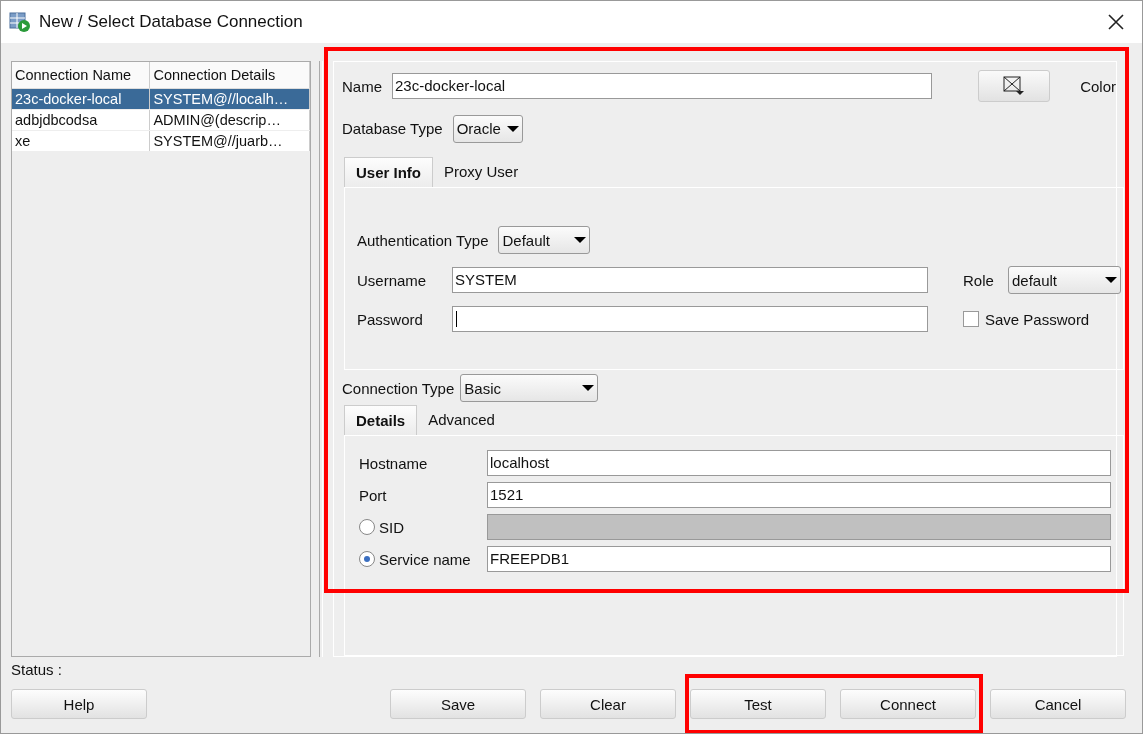 This screenshot has width=1143, height=734. What do you see at coordinates (394, 463) in the screenshot?
I see `field-label: Hostname` at bounding box center [394, 463].